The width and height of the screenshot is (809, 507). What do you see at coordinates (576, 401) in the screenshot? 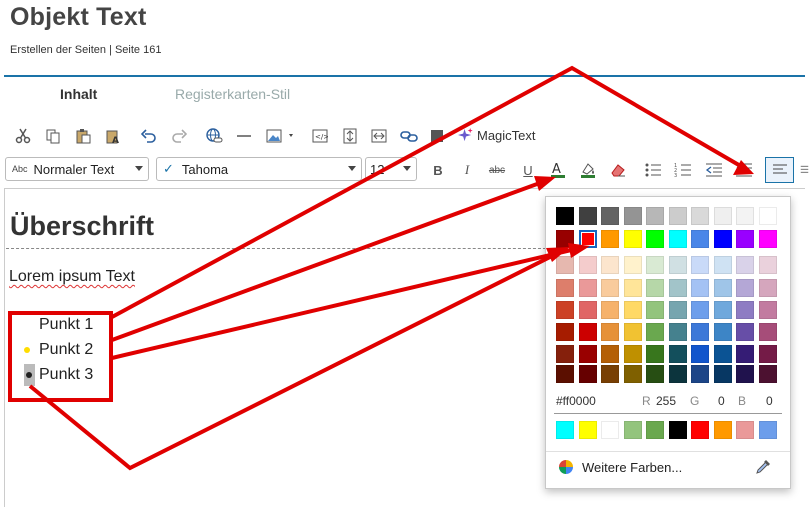
I see `hex-input: #ff0000` at bounding box center [576, 401].